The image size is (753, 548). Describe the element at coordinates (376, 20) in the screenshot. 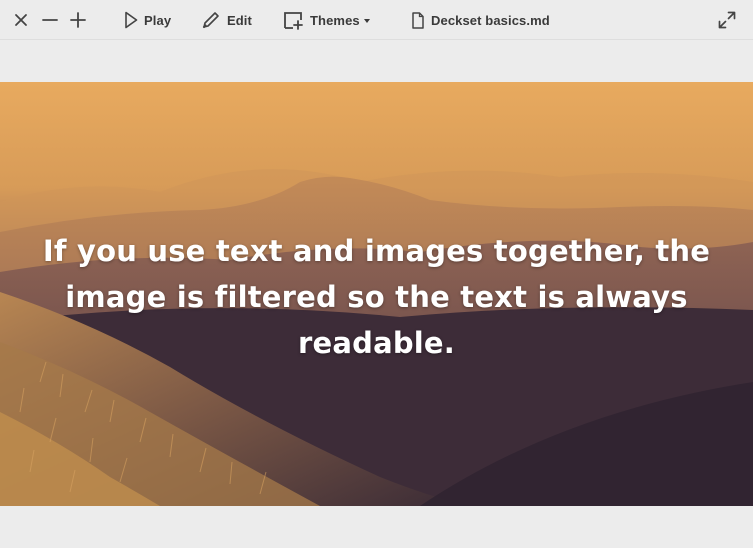

I see `toolbar: Play Edit Themes Deckset basics.md` at that location.